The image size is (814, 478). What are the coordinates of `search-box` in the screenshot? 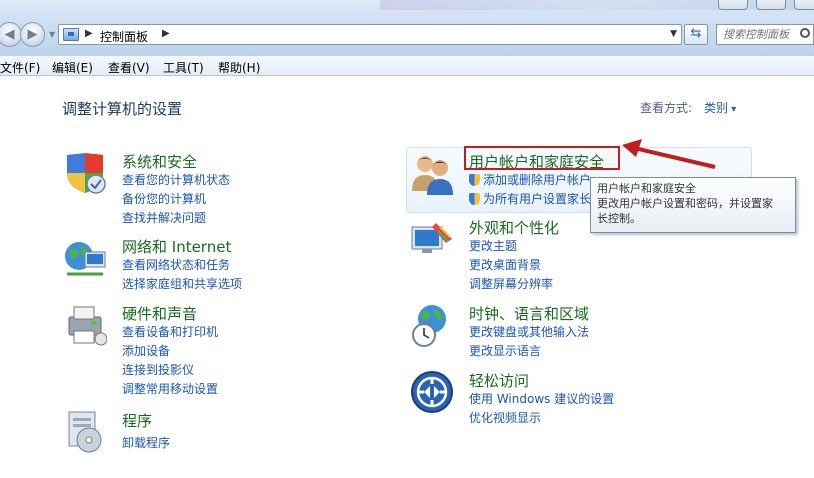 It's located at (765, 34).